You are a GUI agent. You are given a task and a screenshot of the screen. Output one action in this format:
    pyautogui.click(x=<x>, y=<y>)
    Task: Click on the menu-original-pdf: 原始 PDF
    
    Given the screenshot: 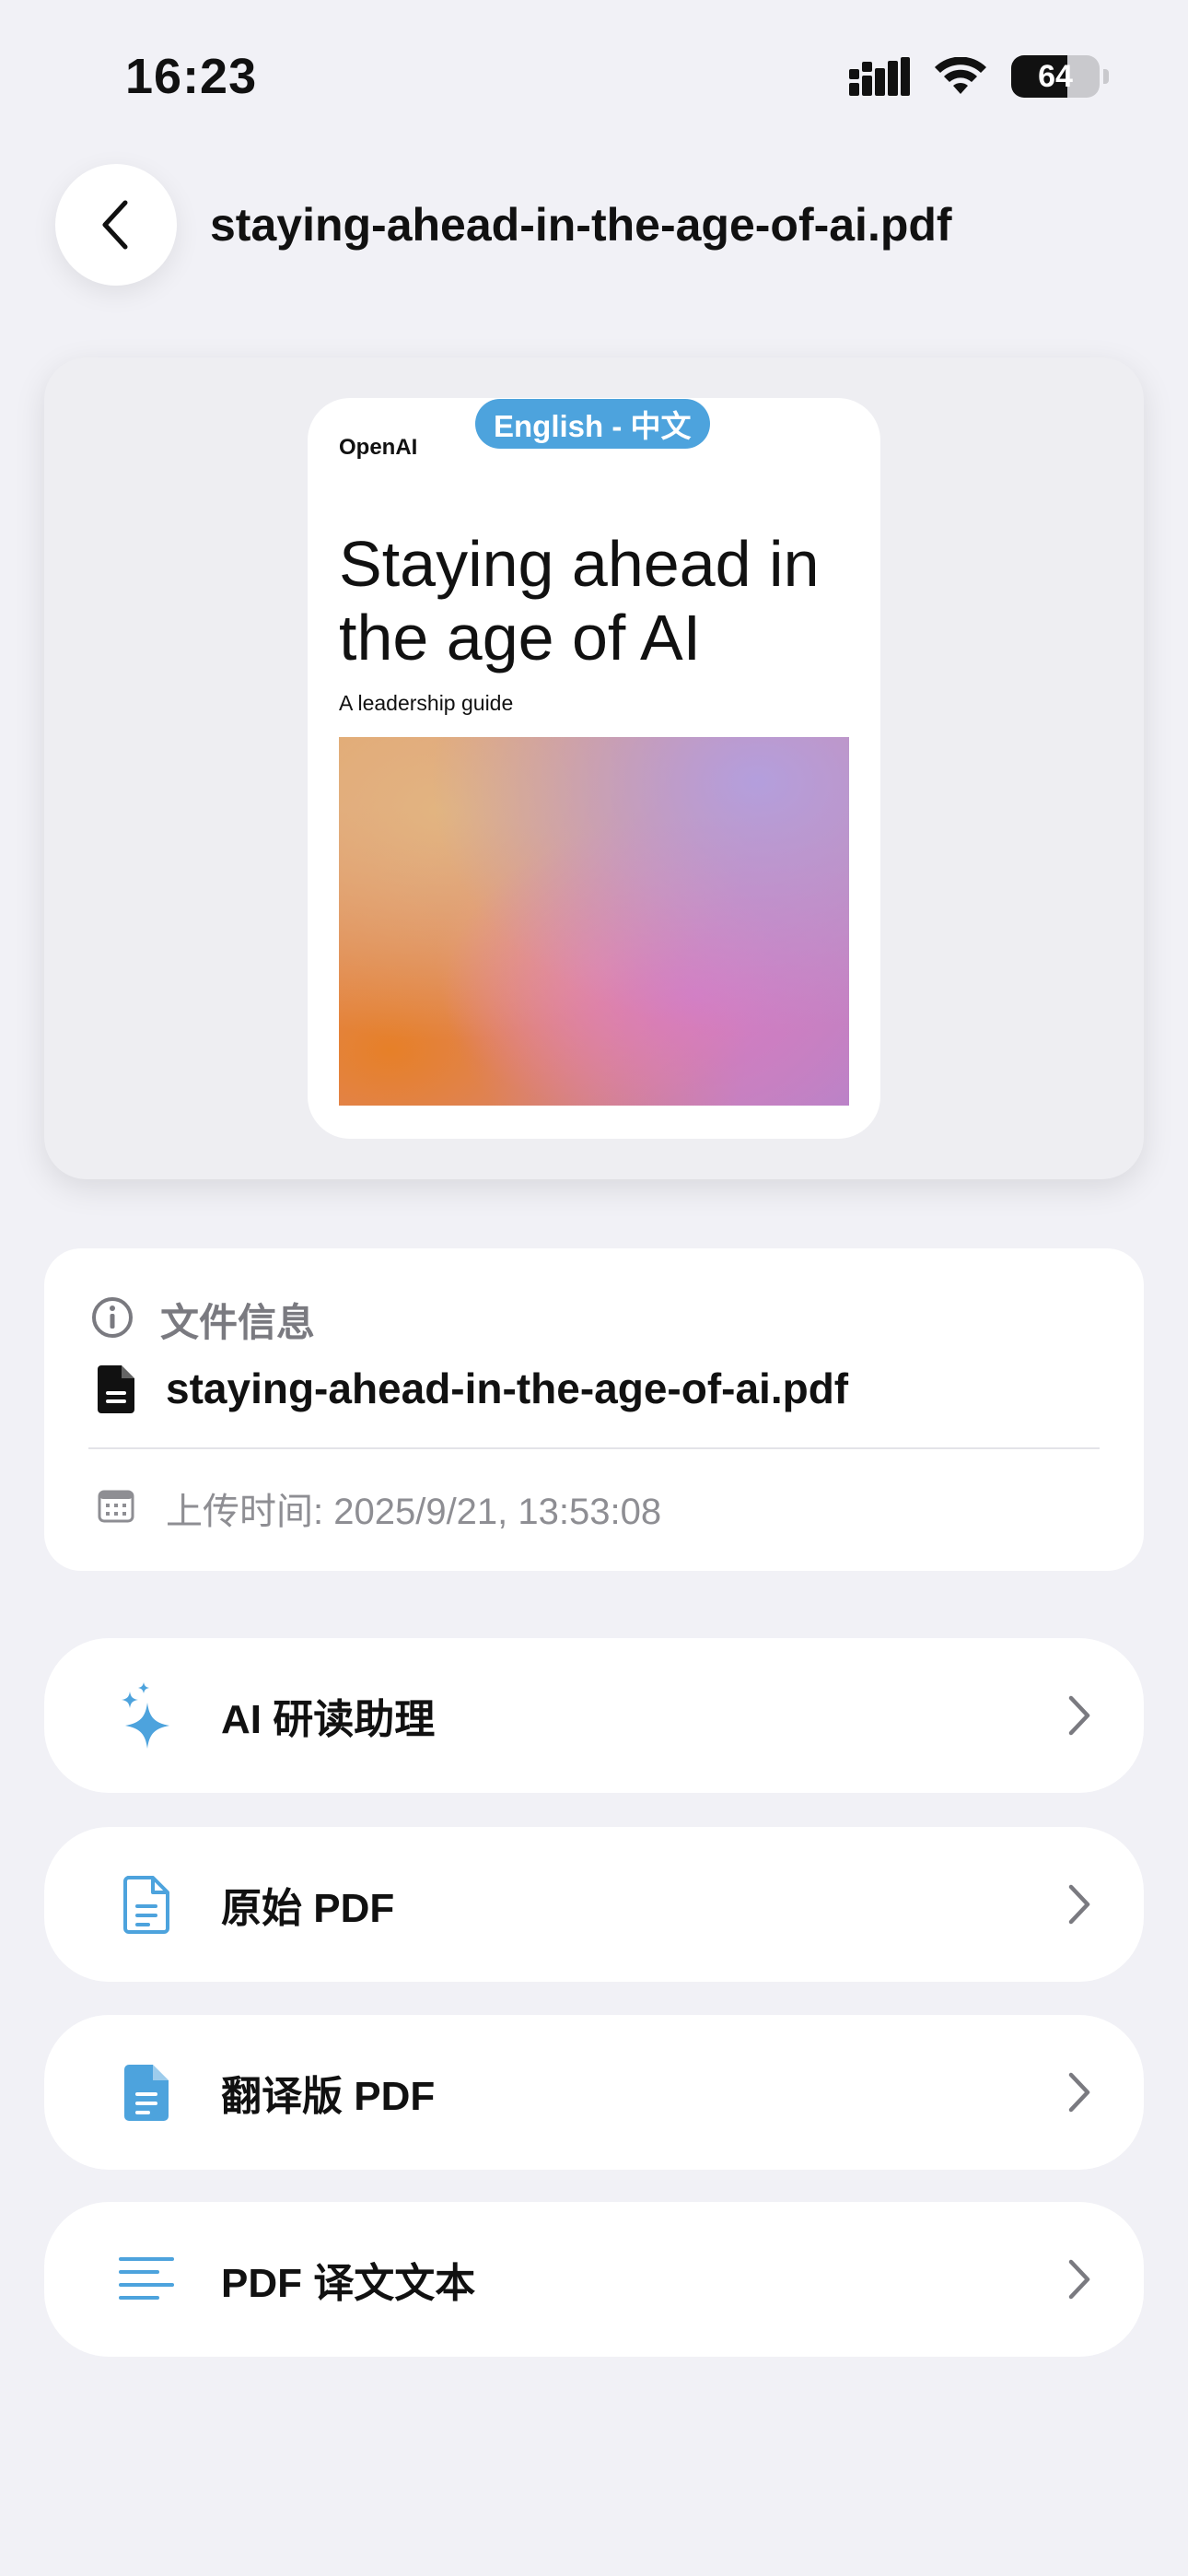 What is the action you would take?
    pyautogui.click(x=594, y=1905)
    